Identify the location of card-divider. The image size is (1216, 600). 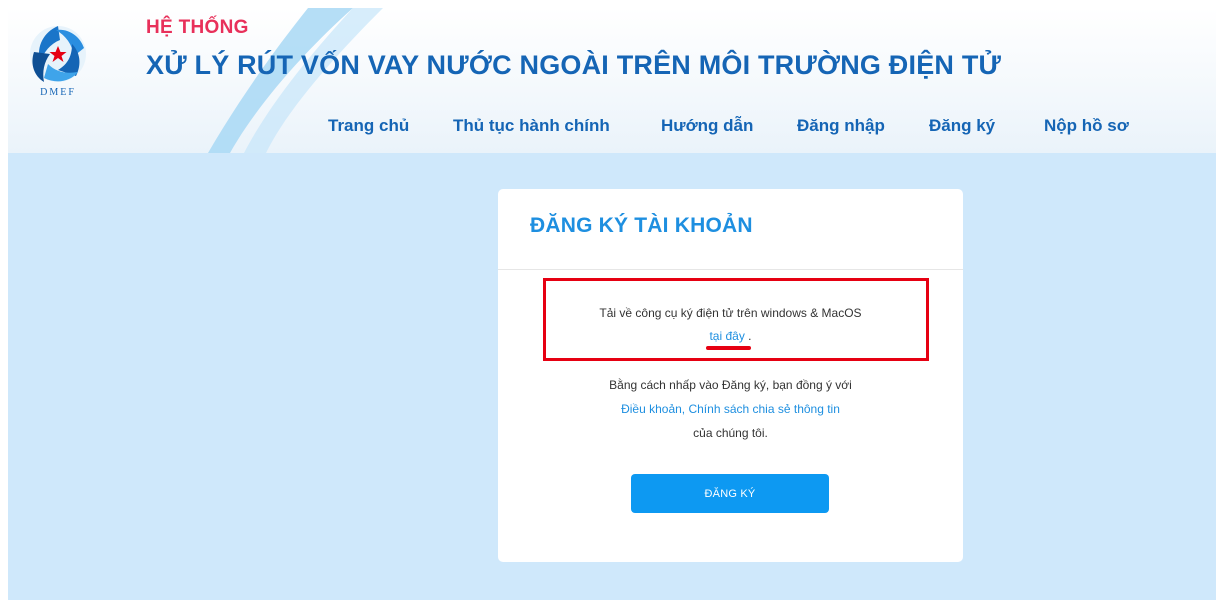
(730, 269).